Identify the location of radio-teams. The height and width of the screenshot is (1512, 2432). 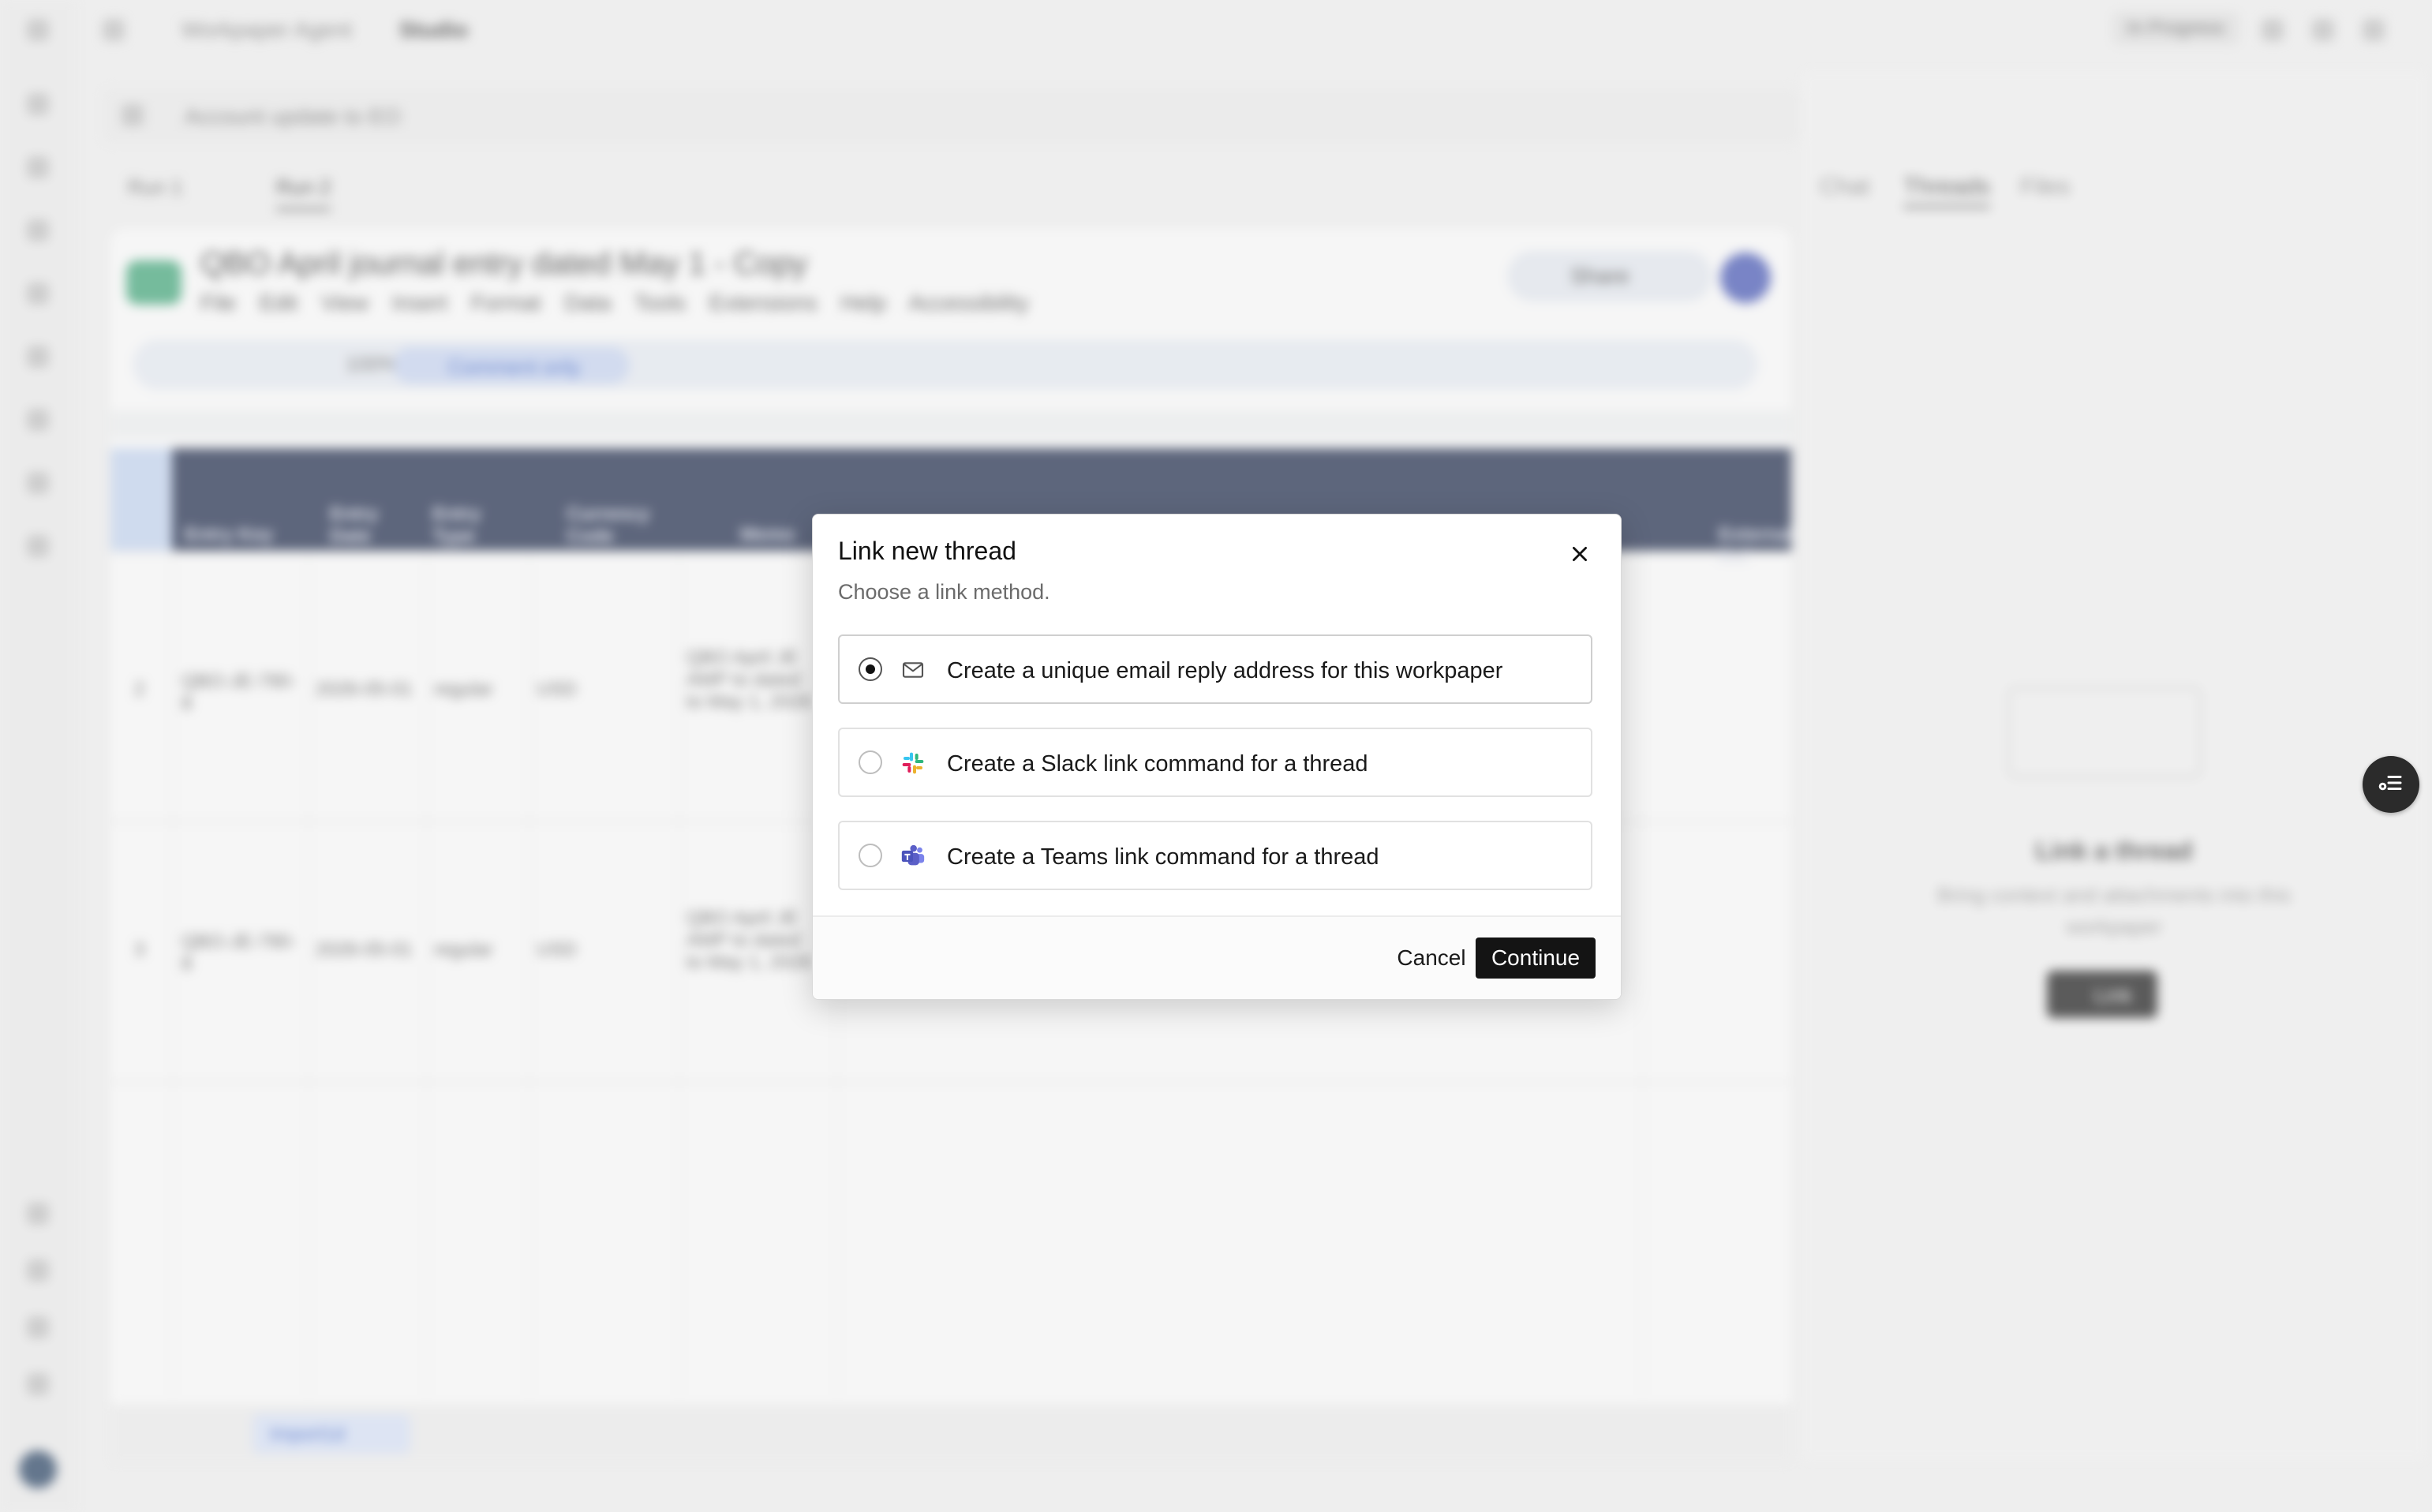
(871, 856).